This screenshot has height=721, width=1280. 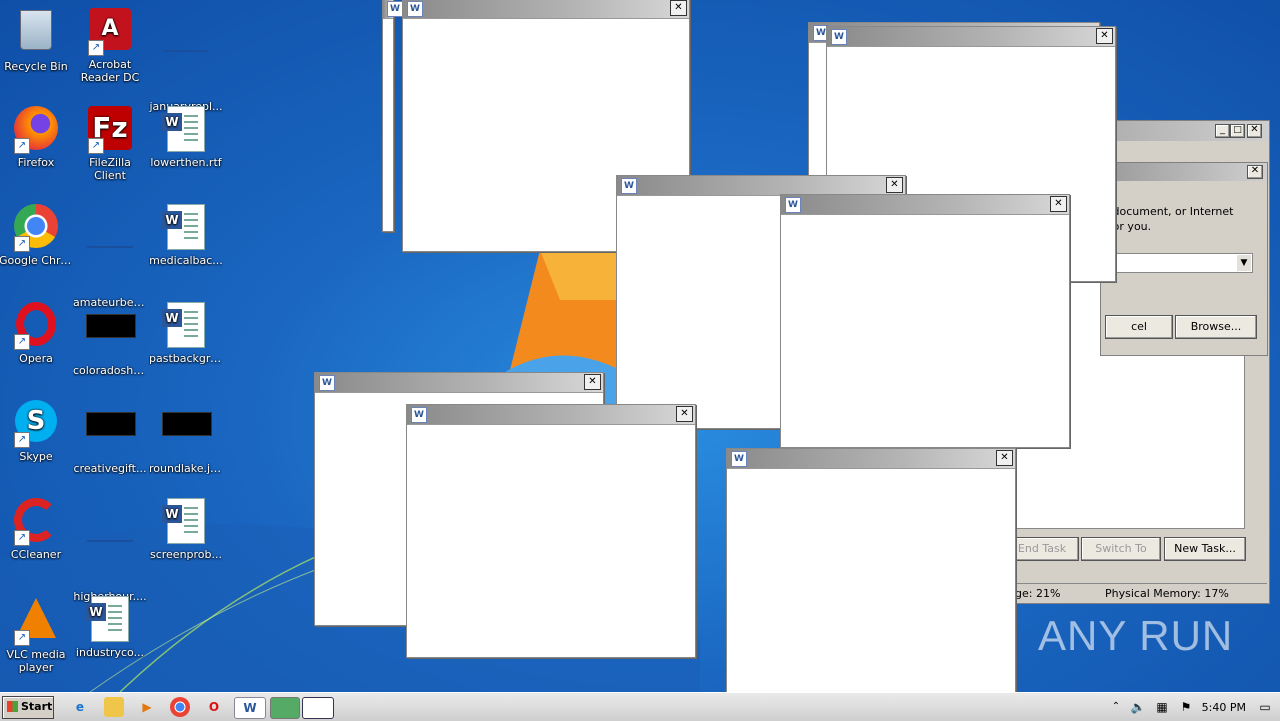 I want to click on desktop-icon: ↗ Opera, so click(x=36, y=332).